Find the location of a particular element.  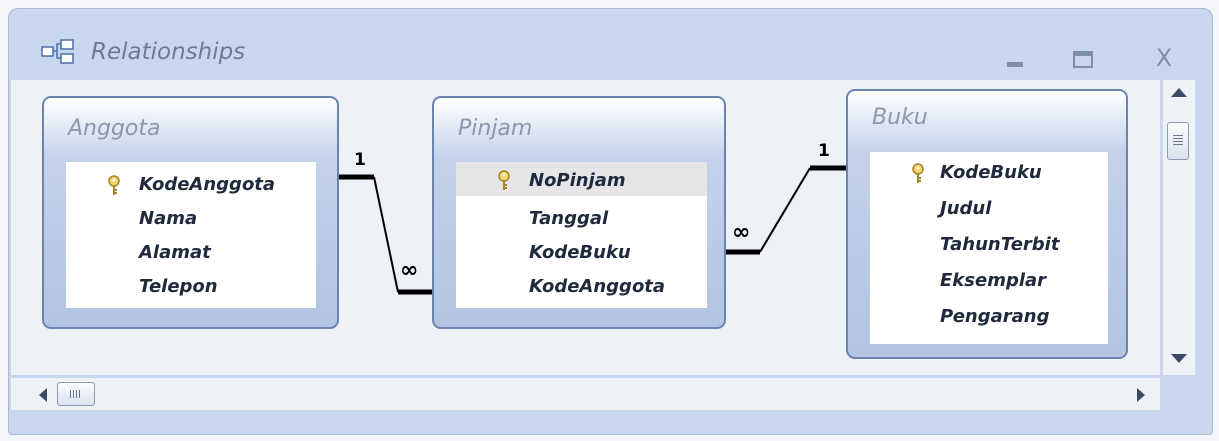

table-title: Anggota is located at coordinates (114, 128).